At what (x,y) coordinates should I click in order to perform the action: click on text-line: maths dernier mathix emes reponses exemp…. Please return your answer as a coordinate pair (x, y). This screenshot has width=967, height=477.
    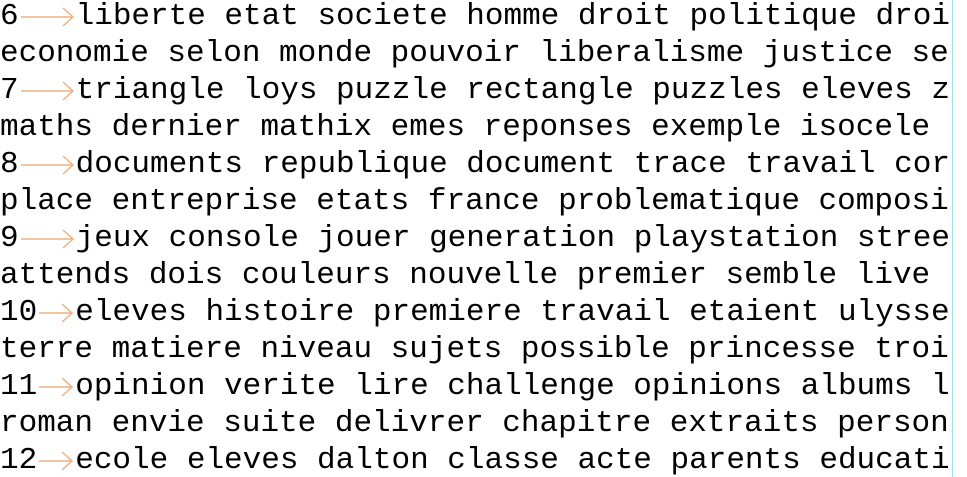
    Looking at the image, I should click on (465, 127).